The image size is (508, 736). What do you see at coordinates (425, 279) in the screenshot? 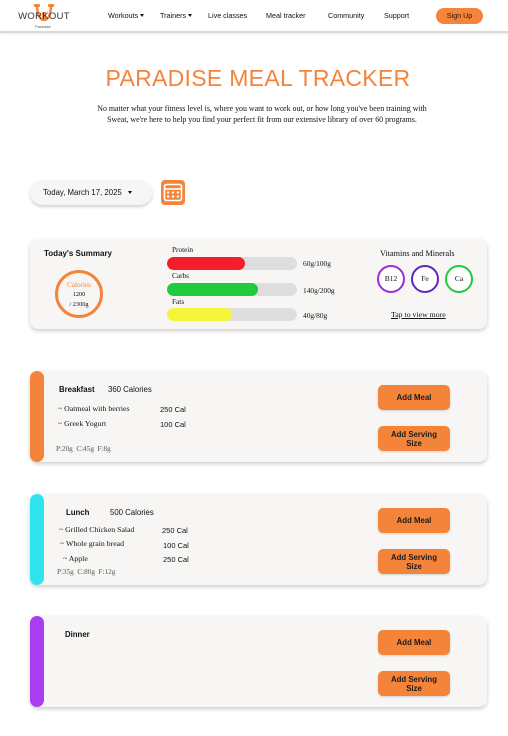
I see `mineral-badge-fe: Fe` at bounding box center [425, 279].